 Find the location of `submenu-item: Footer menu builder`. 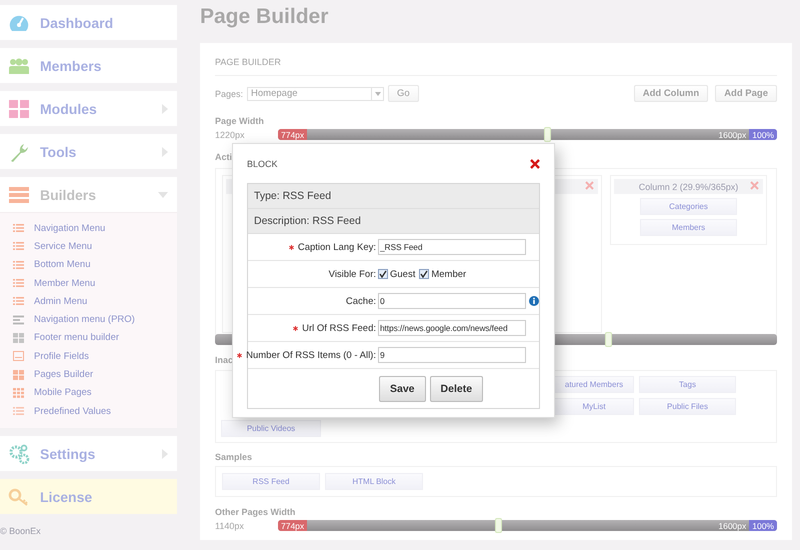

submenu-item: Footer menu builder is located at coordinates (95, 338).